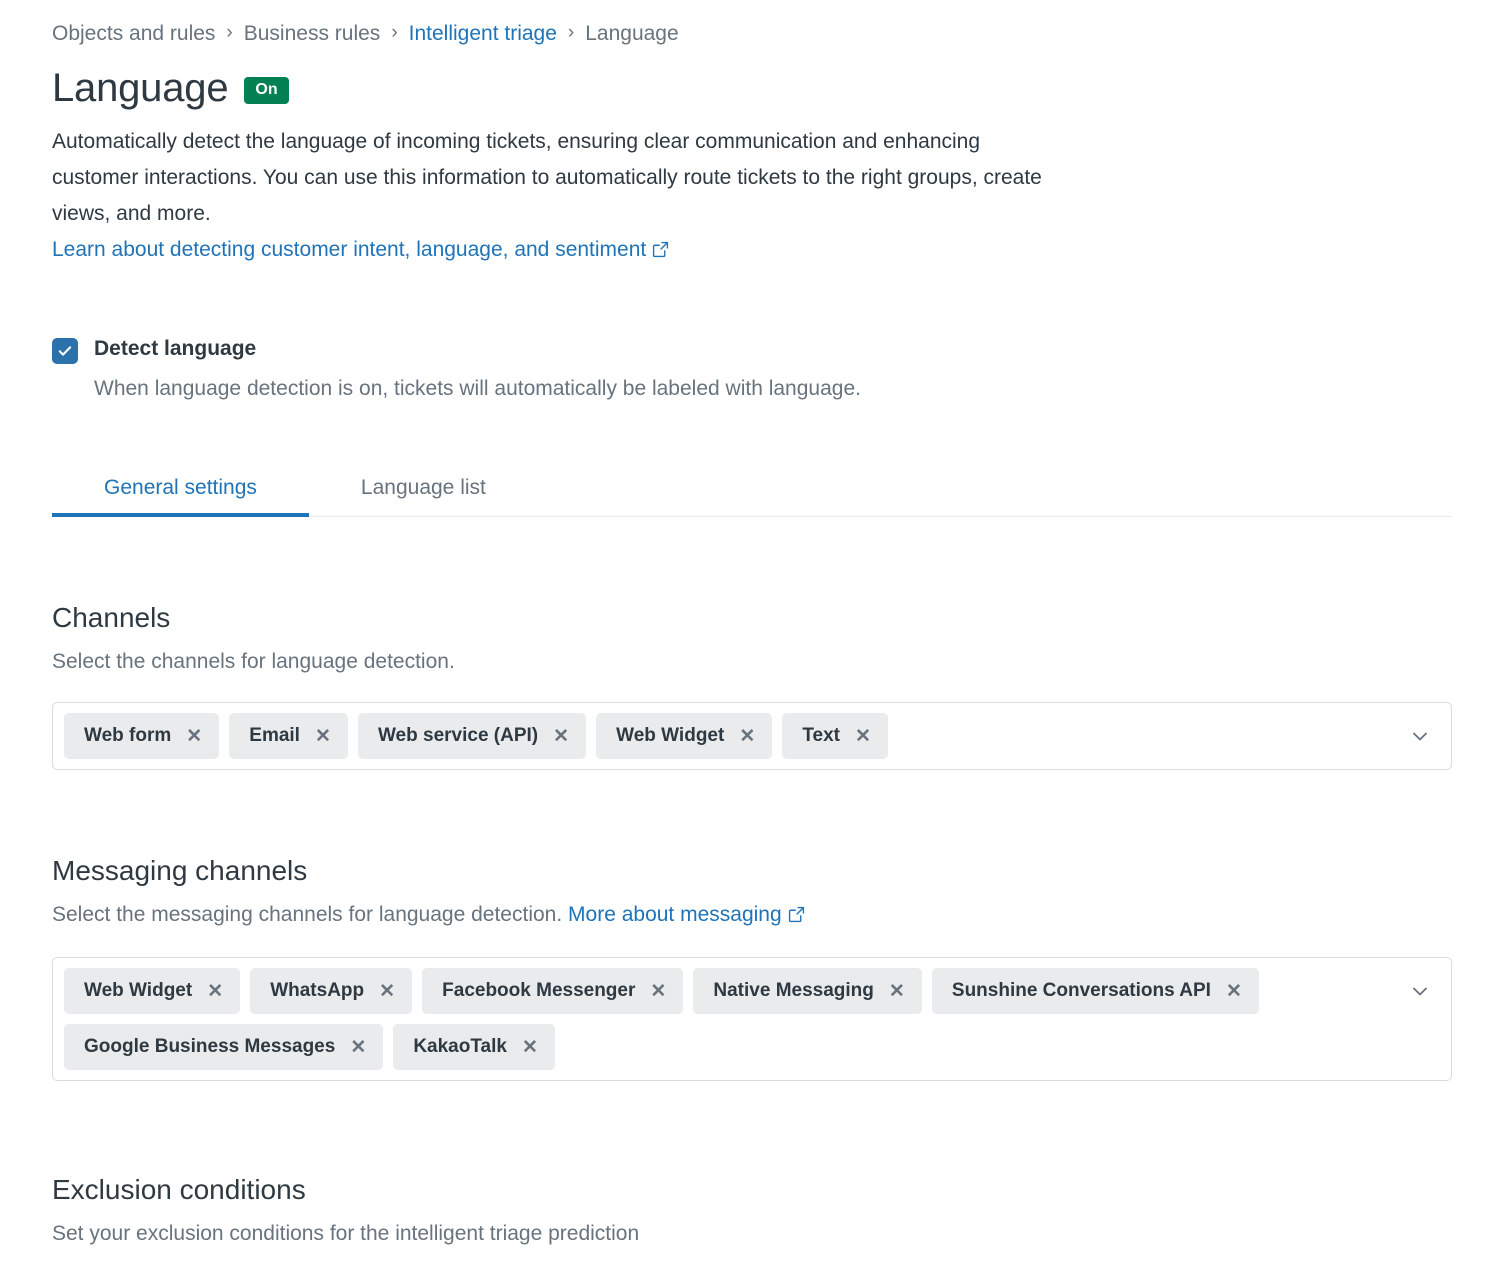 The height and width of the screenshot is (1284, 1504). What do you see at coordinates (274, 736) in the screenshot?
I see `chip-label: Email` at bounding box center [274, 736].